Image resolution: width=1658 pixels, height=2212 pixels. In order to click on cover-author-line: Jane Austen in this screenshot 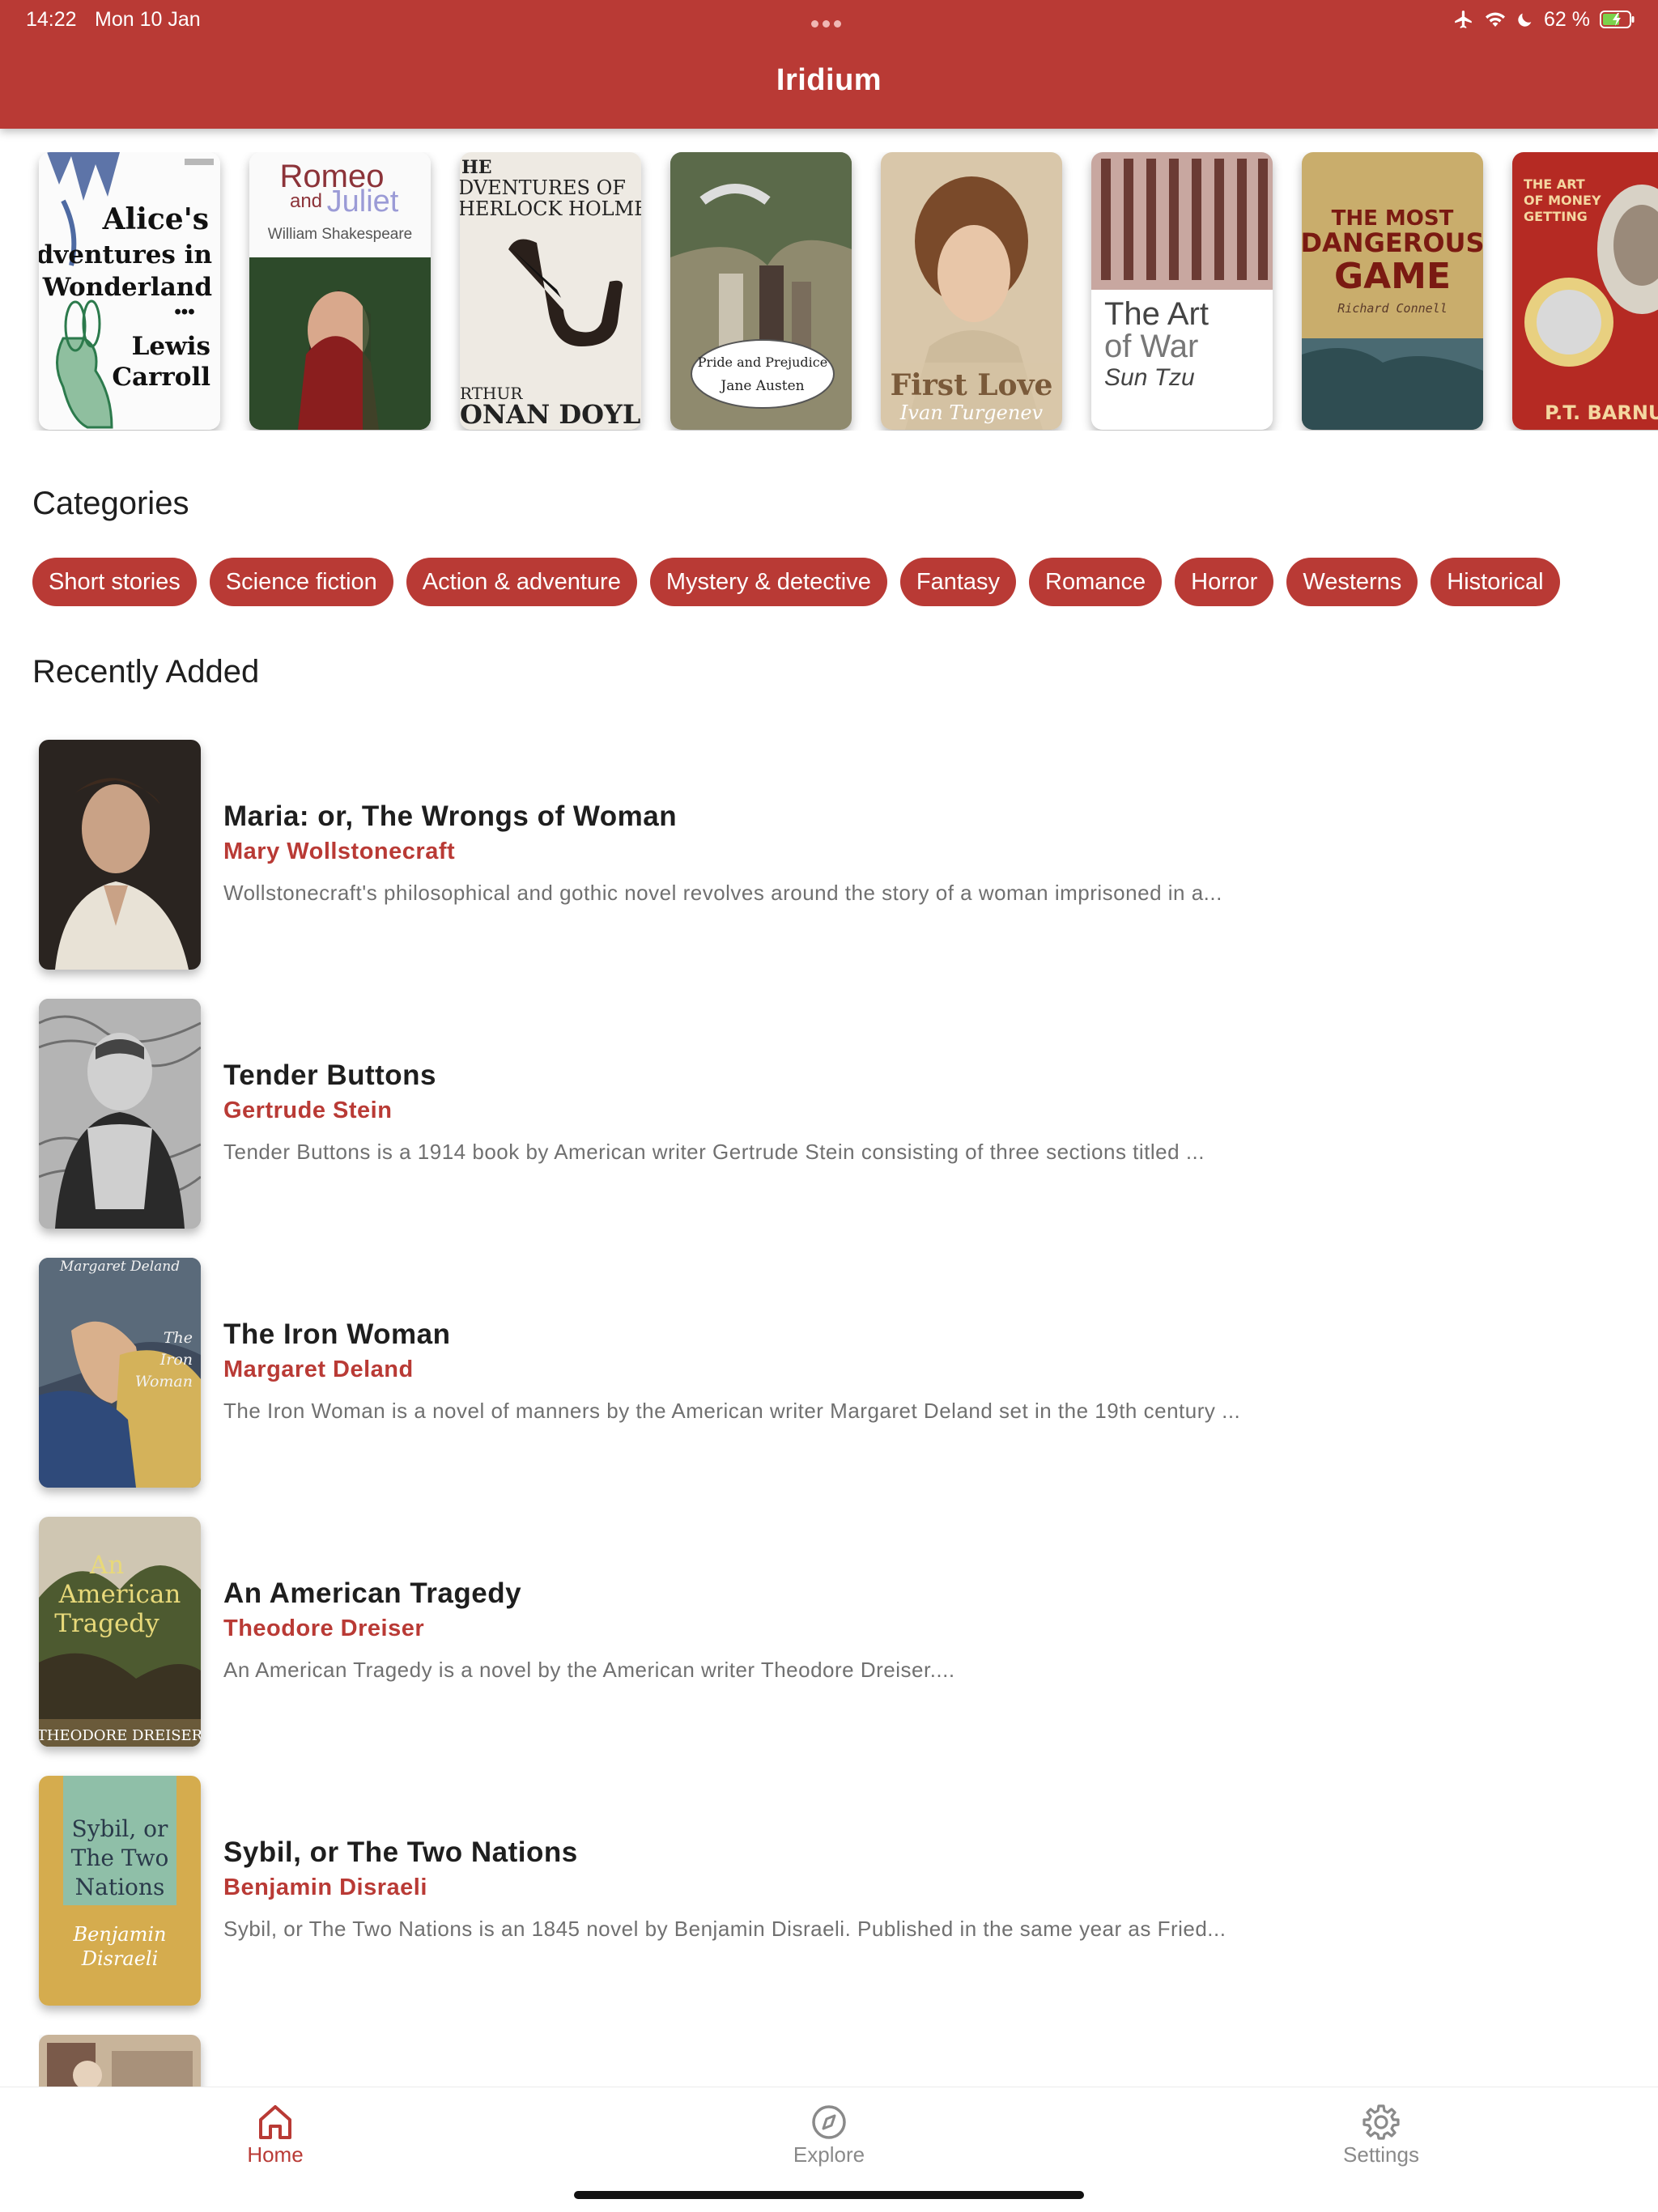, I will do `click(761, 386)`.